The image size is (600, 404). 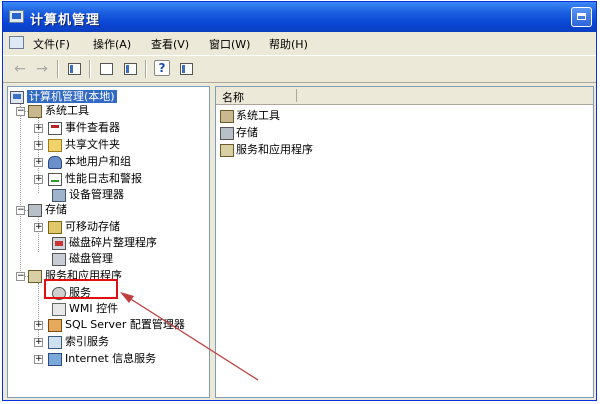 I want to click on column-divider, so click(x=296, y=95).